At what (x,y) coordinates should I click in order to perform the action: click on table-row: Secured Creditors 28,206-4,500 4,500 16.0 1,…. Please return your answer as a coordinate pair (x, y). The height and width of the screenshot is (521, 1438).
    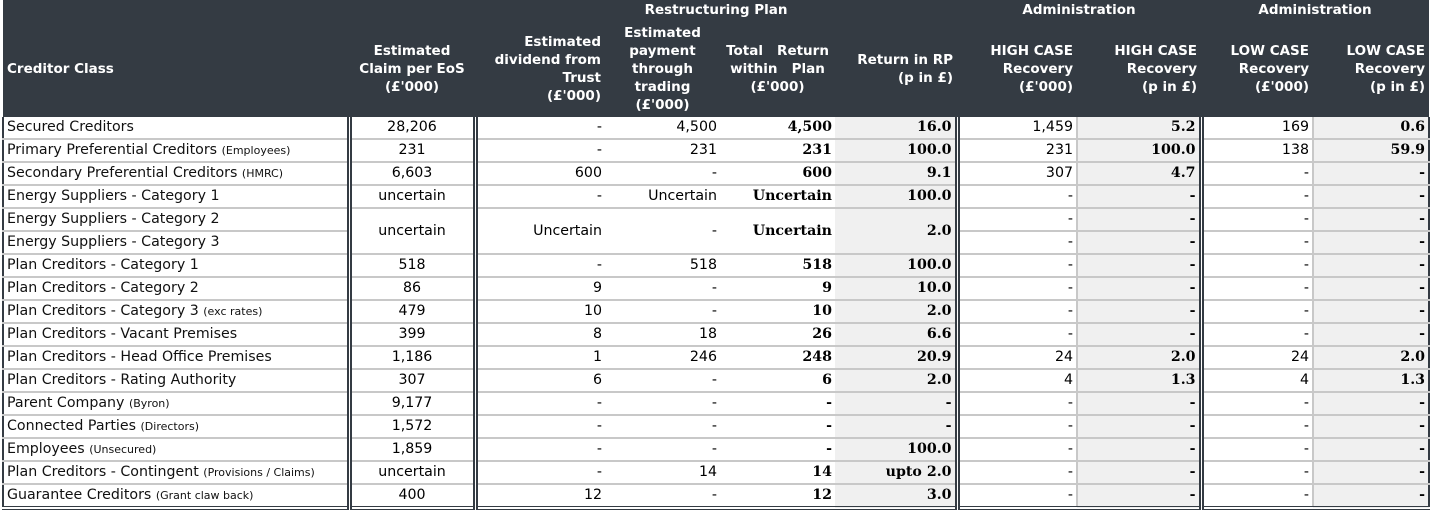
    Looking at the image, I should click on (716, 128).